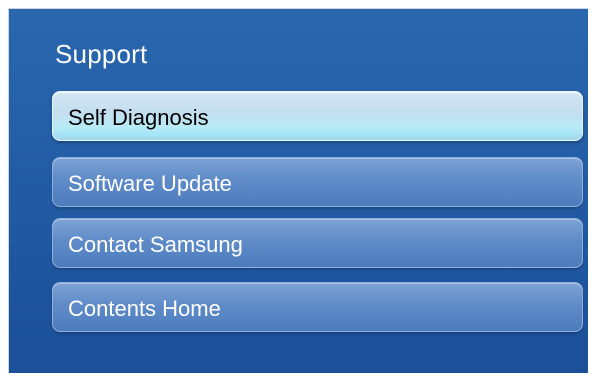  I want to click on menu-item-software-update: Software Update, so click(317, 182).